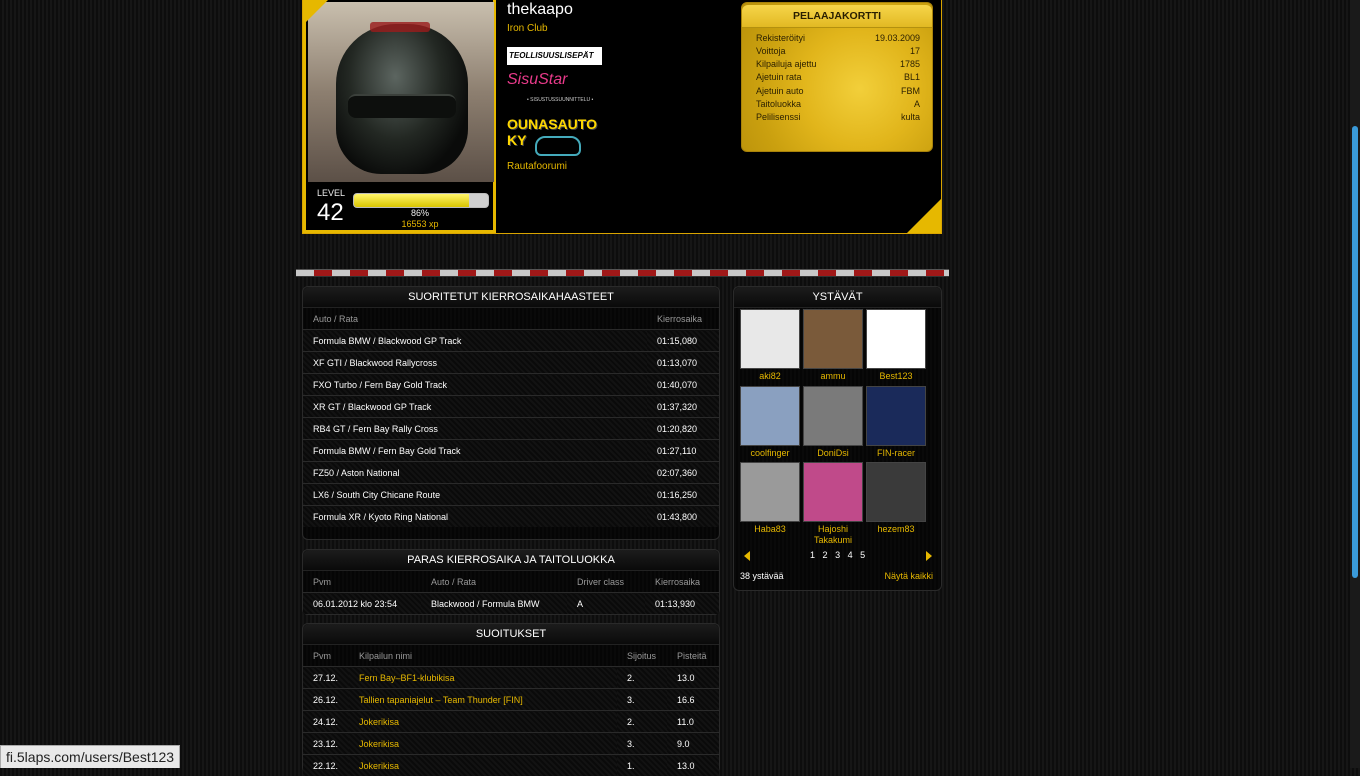  I want to click on friend-item: DoniDsi, so click(833, 422).